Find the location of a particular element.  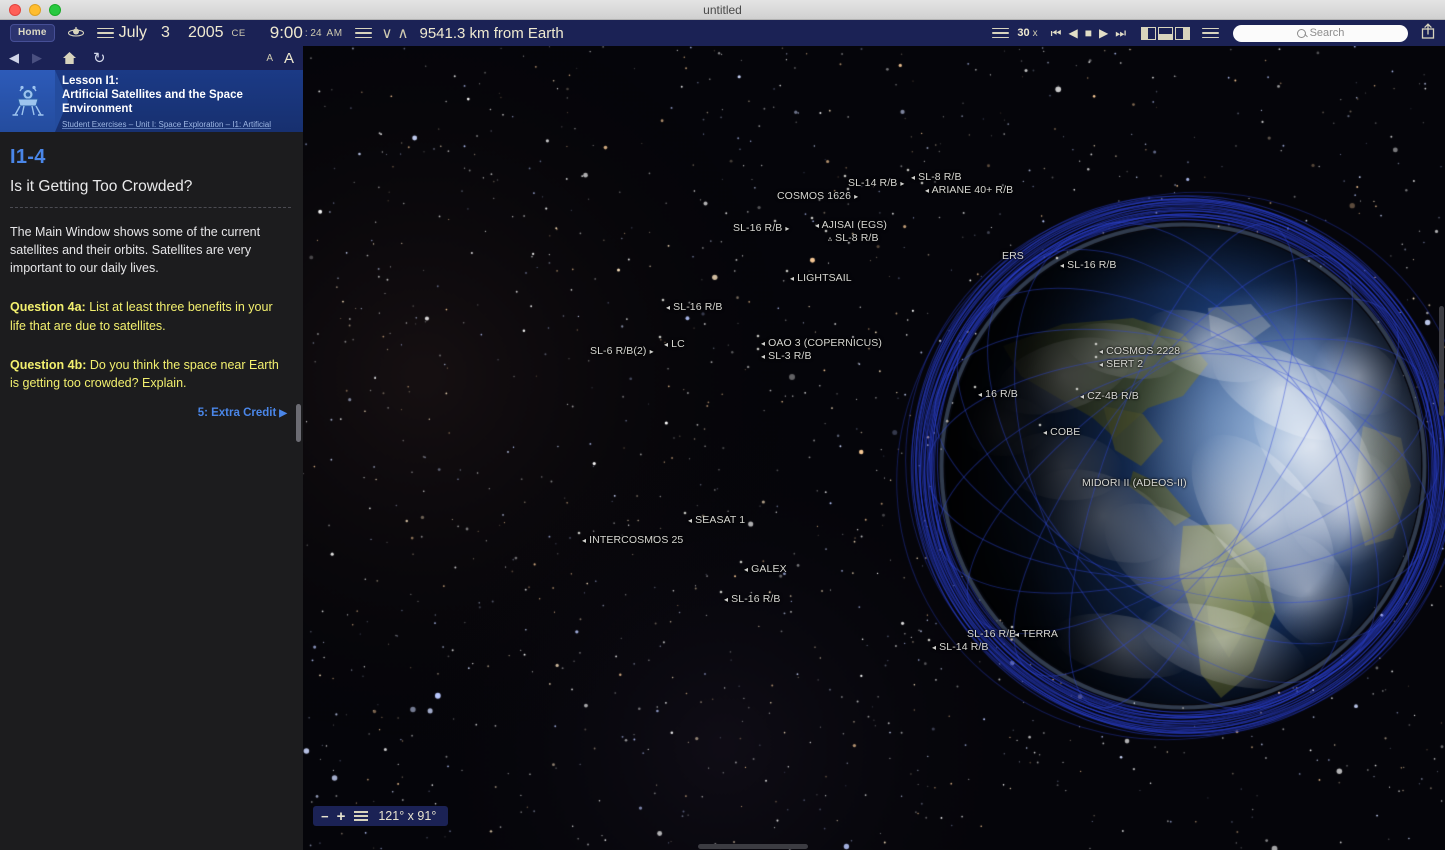

window-title: untitled is located at coordinates (722, 9).